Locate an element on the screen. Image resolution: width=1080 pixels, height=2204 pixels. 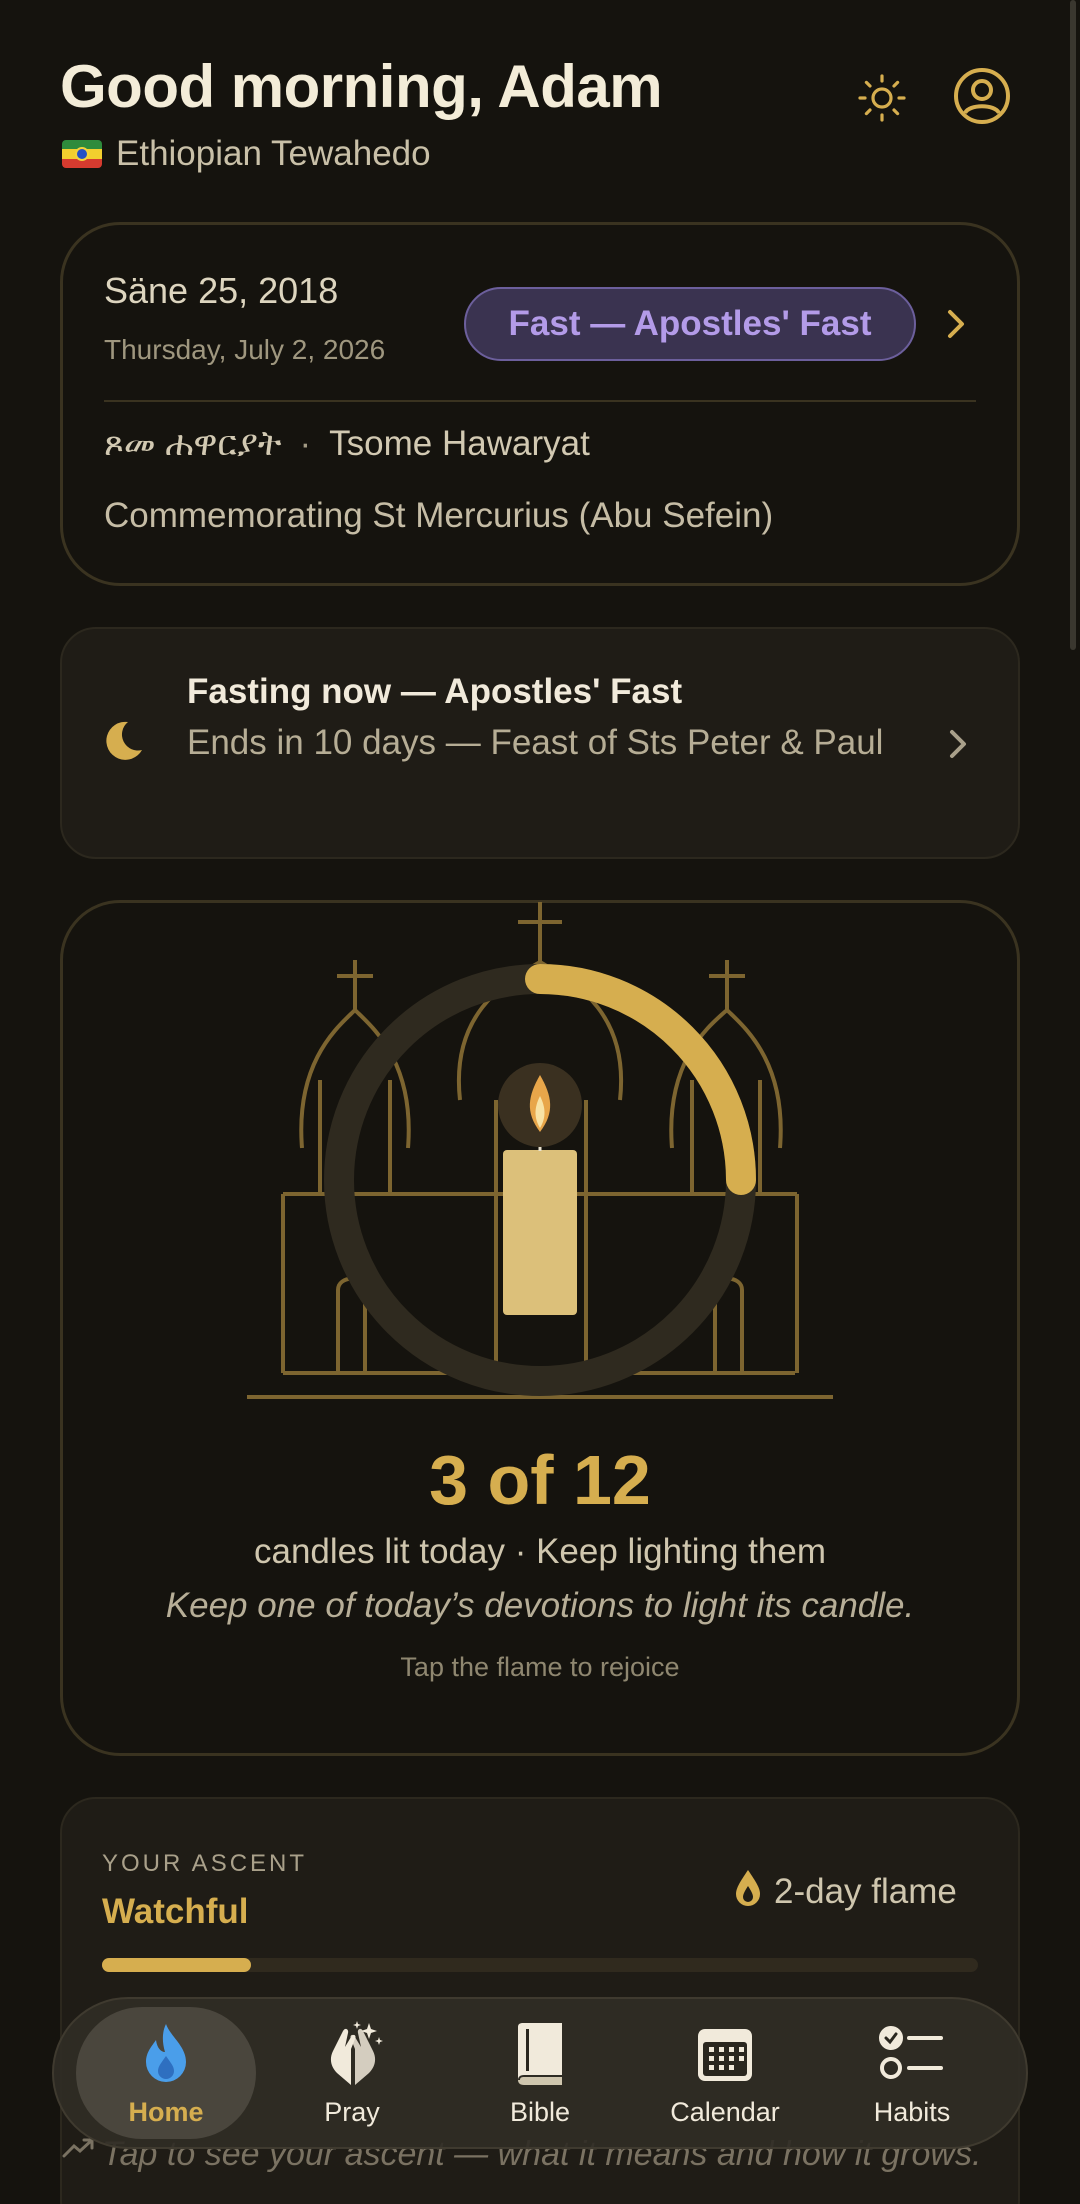
praying-hands-icon is located at coordinates (352, 2054).